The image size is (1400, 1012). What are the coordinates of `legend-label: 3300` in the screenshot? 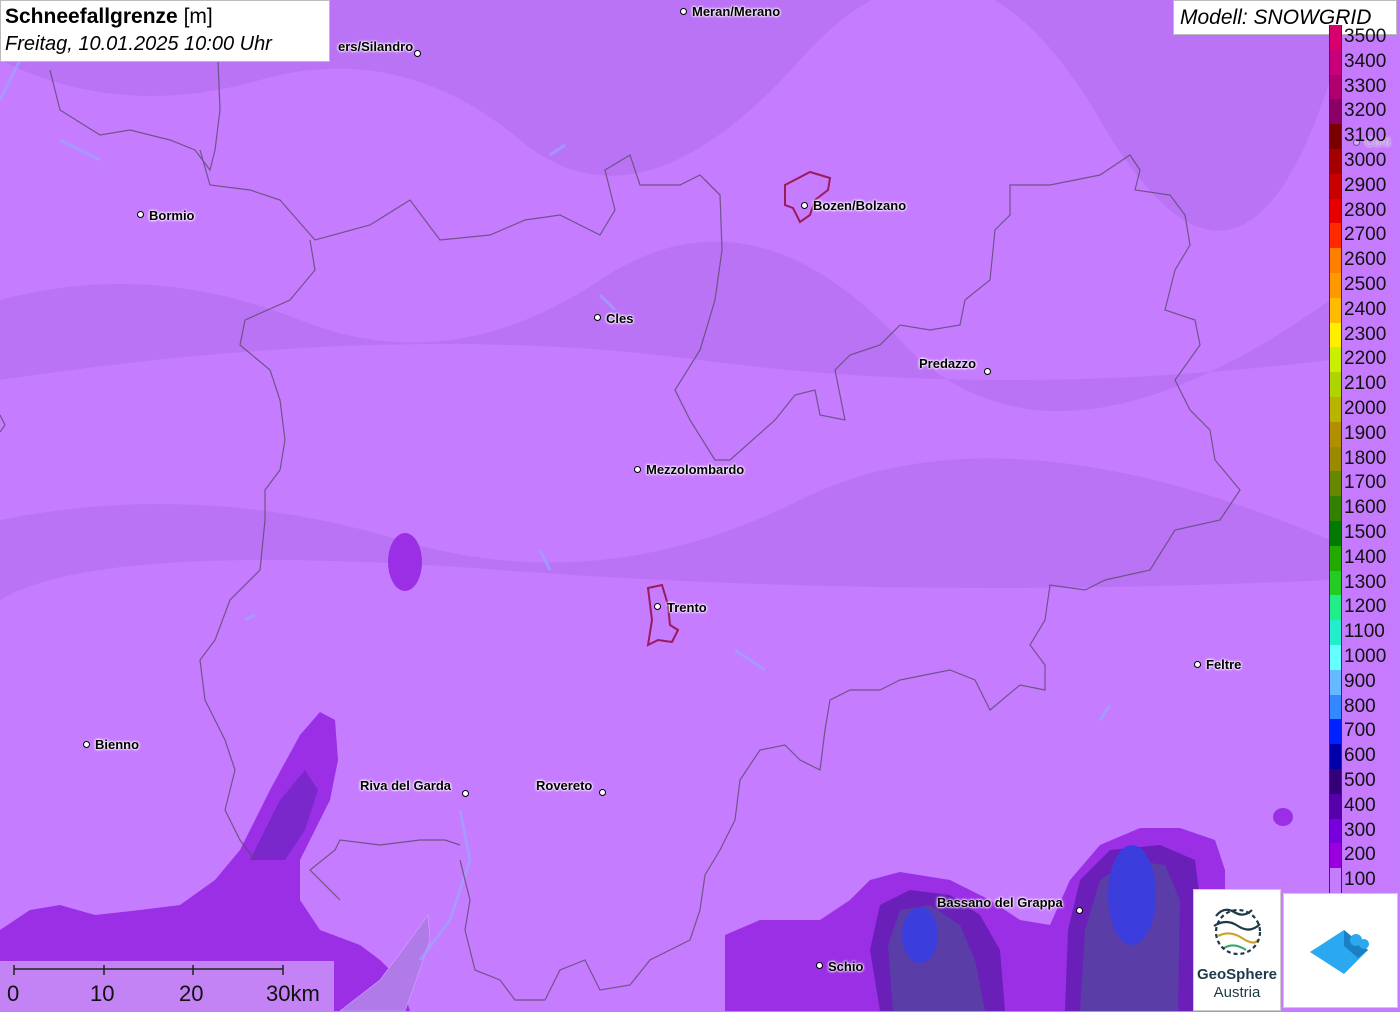 It's located at (1365, 86).